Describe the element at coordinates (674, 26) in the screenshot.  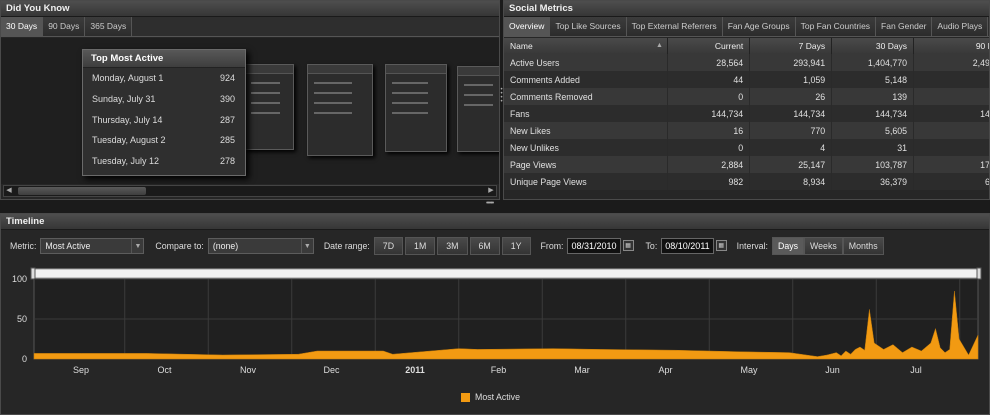
I see `tab-top-external-referrers: Top External Referrers` at that location.